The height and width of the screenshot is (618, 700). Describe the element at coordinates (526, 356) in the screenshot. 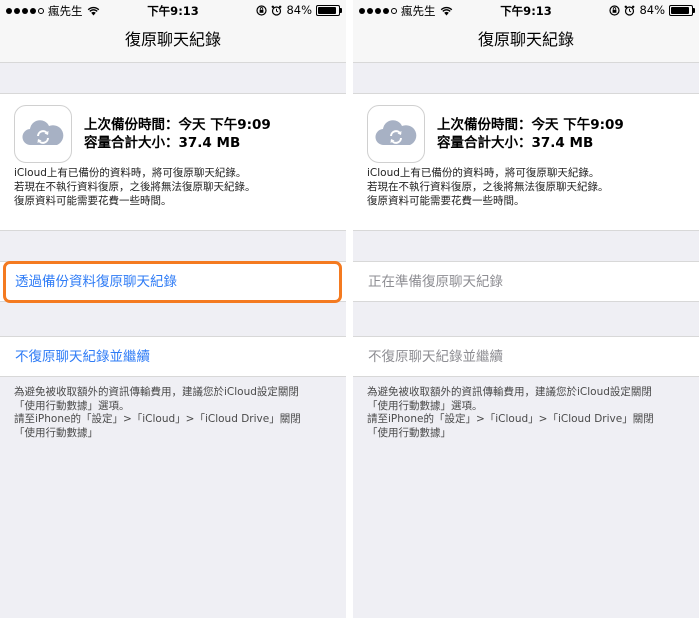

I see `skip-restore-button-disabled: 不復原聊天紀錄並繼續` at that location.